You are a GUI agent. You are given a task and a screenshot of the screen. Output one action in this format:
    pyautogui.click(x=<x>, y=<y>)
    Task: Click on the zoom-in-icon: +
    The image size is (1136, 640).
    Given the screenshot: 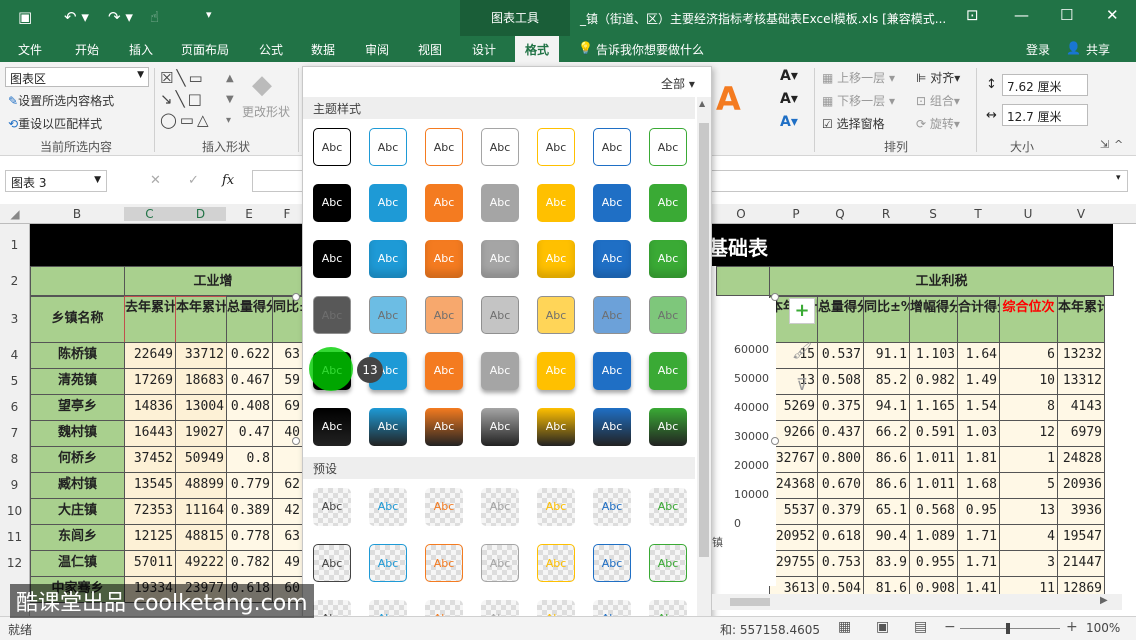 What is the action you would take?
    pyautogui.click(x=1072, y=627)
    